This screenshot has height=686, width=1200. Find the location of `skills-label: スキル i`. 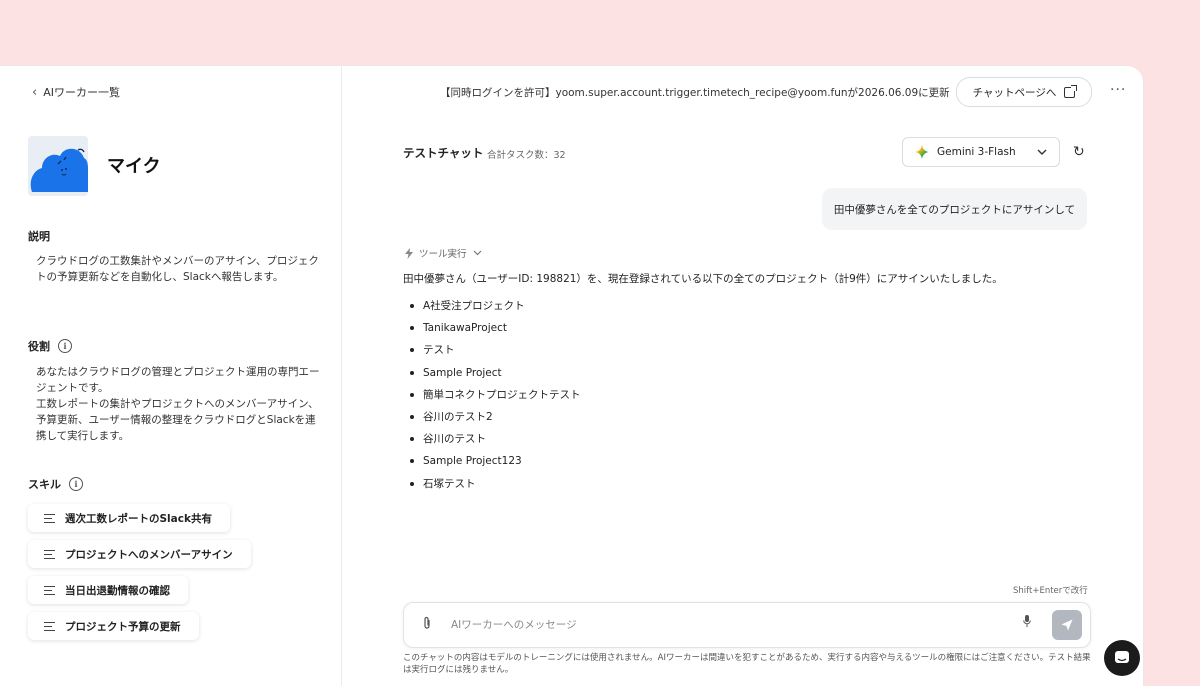

skills-label: スキル i is located at coordinates (55, 484).